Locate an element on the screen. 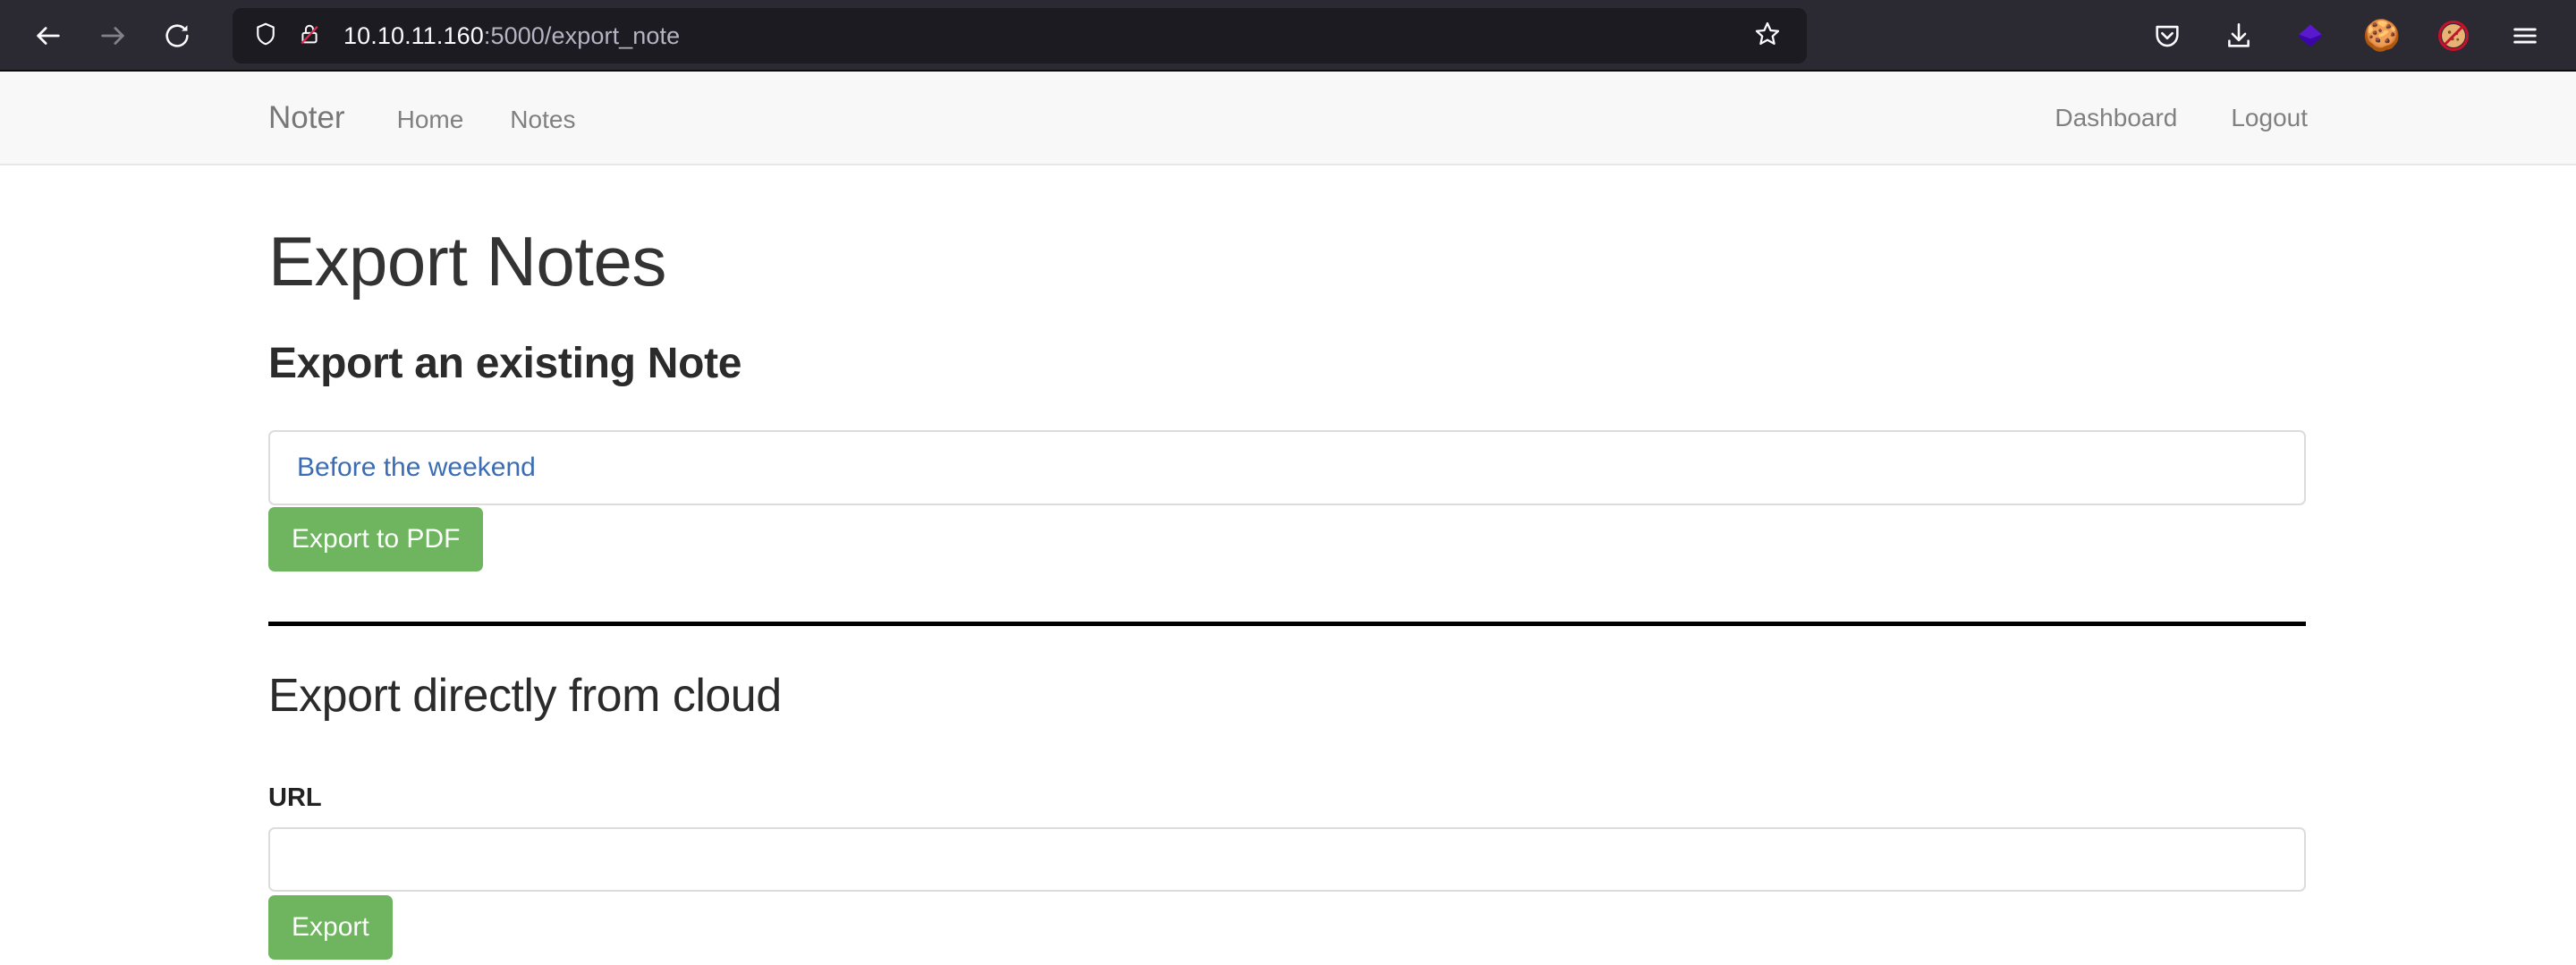  application-menu-icon is located at coordinates (2525, 36).